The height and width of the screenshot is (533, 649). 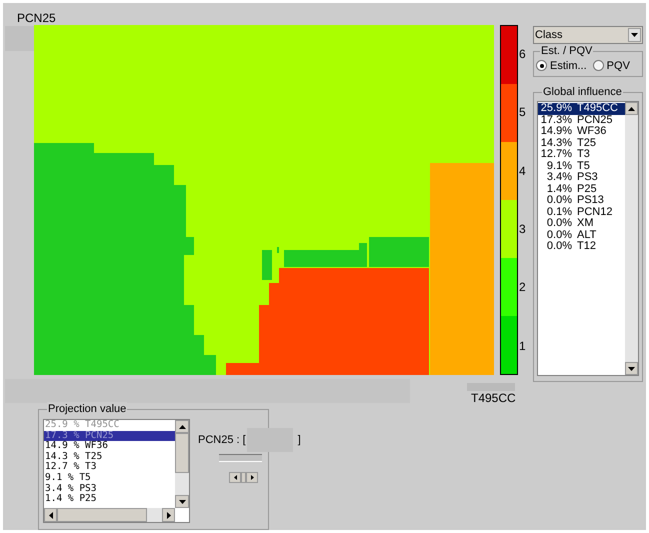 What do you see at coordinates (581, 154) in the screenshot?
I see `list-item: 12.7% T3` at bounding box center [581, 154].